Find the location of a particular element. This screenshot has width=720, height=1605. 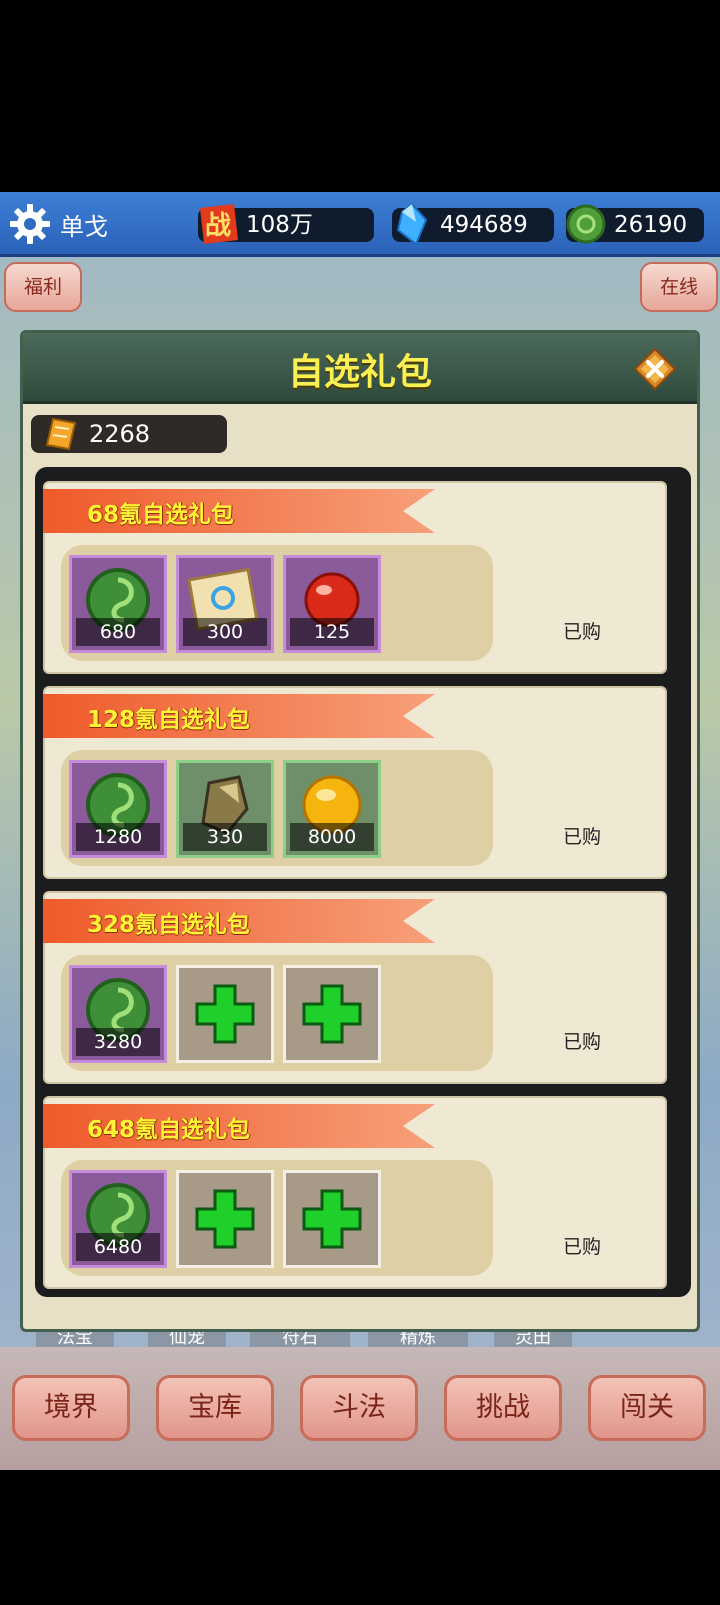

close-icon is located at coordinates (655, 369).